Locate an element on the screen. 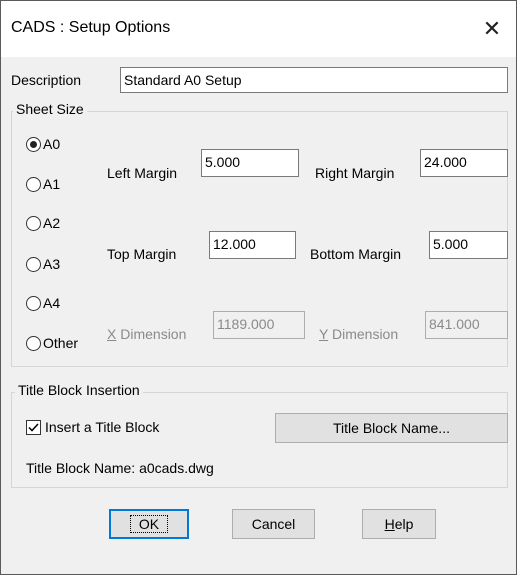  title-block-name-text: Title Block Name: a0cads.dwg is located at coordinates (120, 468).